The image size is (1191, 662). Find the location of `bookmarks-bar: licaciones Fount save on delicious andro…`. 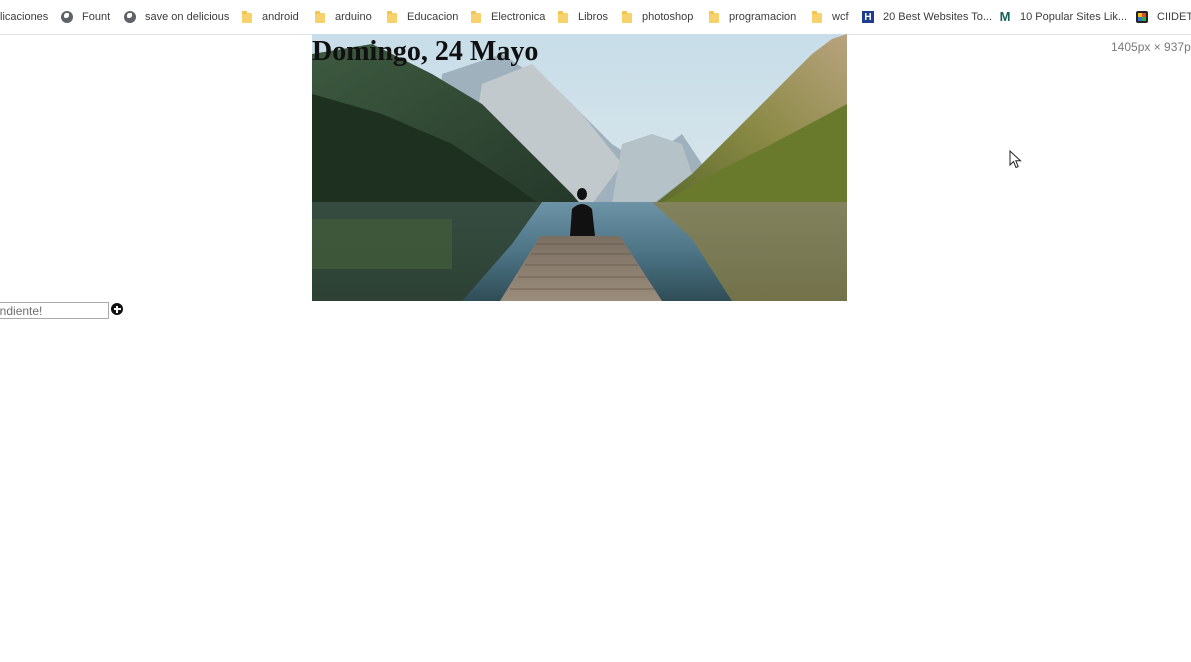

bookmarks-bar: licaciones Fount save on delicious andro… is located at coordinates (595, 17).